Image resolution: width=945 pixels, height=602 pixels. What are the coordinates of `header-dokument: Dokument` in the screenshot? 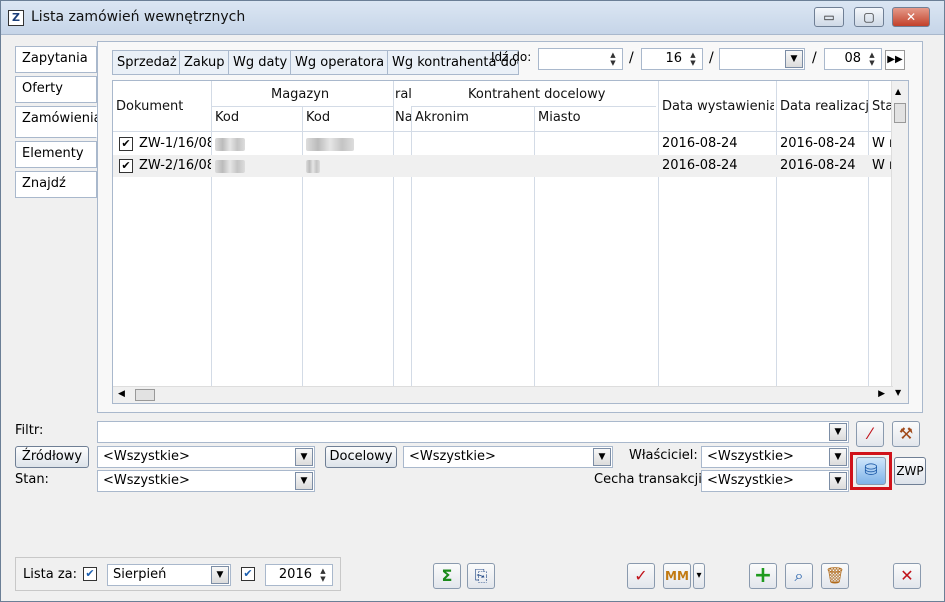 It's located at (149, 106).